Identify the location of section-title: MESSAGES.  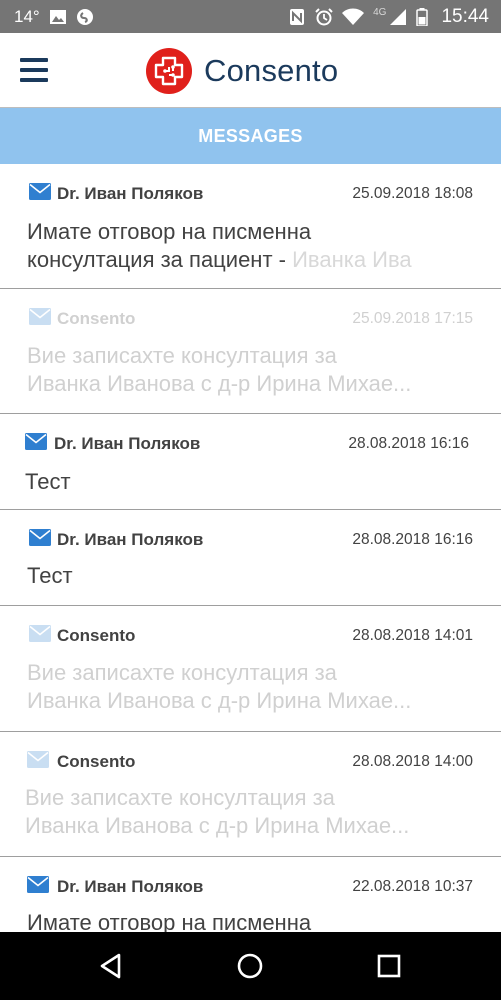
(250, 135).